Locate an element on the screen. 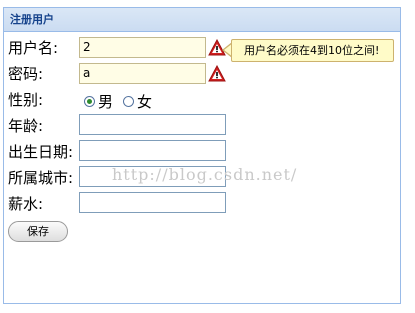 This screenshot has height=313, width=415. password-field: a is located at coordinates (142, 73).